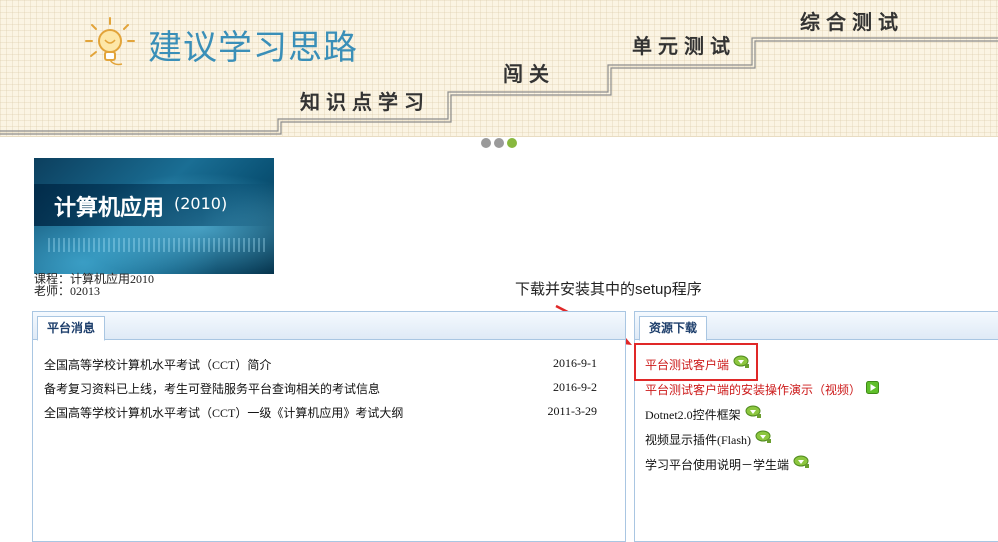 This screenshot has width=998, height=542. What do you see at coordinates (717, 464) in the screenshot?
I see `resource-label: 学习平台使用说明－学生端` at bounding box center [717, 464].